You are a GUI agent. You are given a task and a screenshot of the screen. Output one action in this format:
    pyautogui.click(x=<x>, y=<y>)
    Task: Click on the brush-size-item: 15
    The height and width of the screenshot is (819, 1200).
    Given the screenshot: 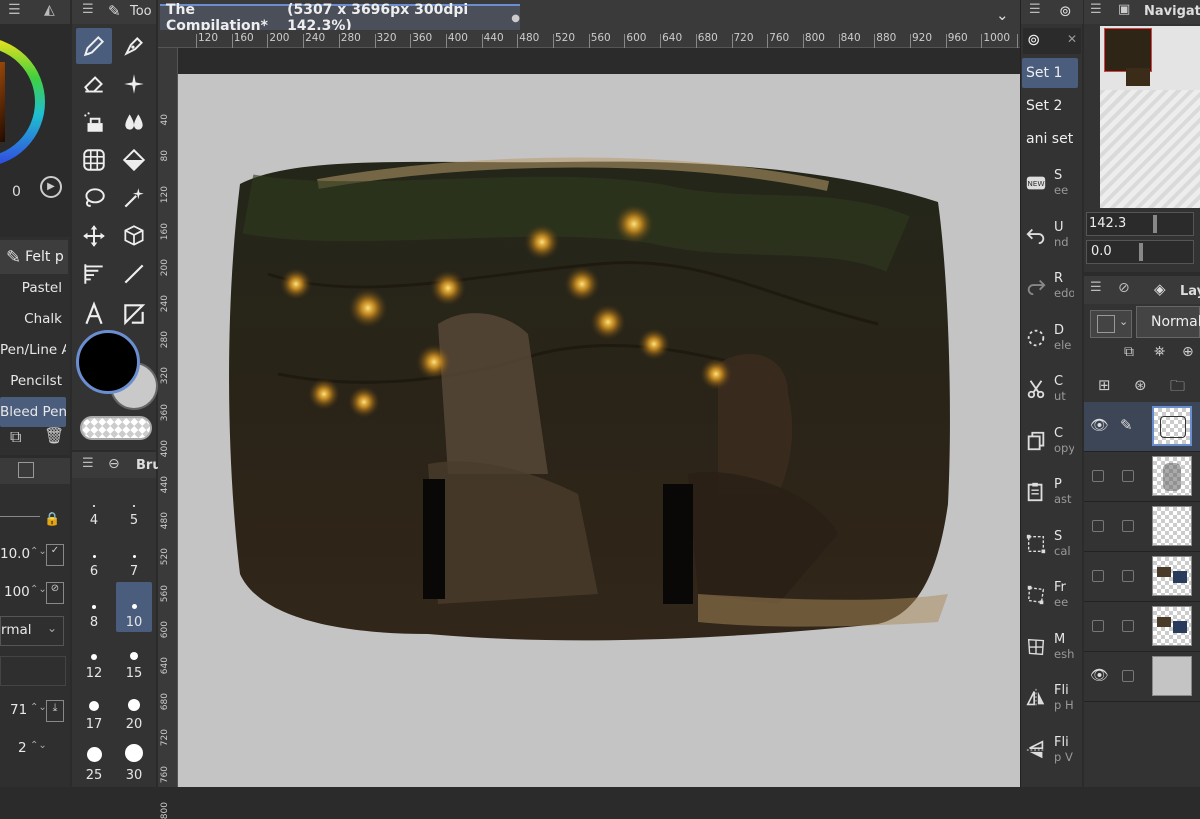 What is the action you would take?
    pyautogui.click(x=134, y=658)
    